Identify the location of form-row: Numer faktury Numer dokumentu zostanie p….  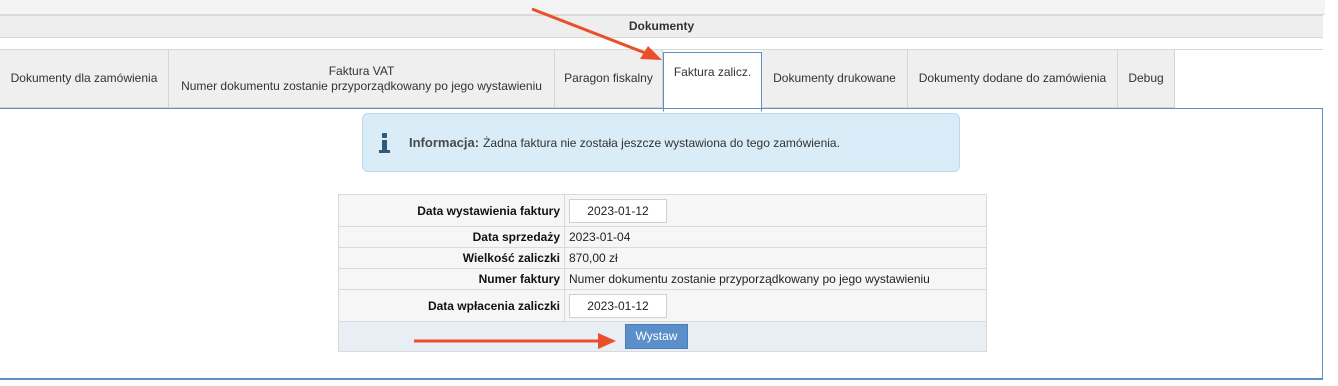
(662, 279).